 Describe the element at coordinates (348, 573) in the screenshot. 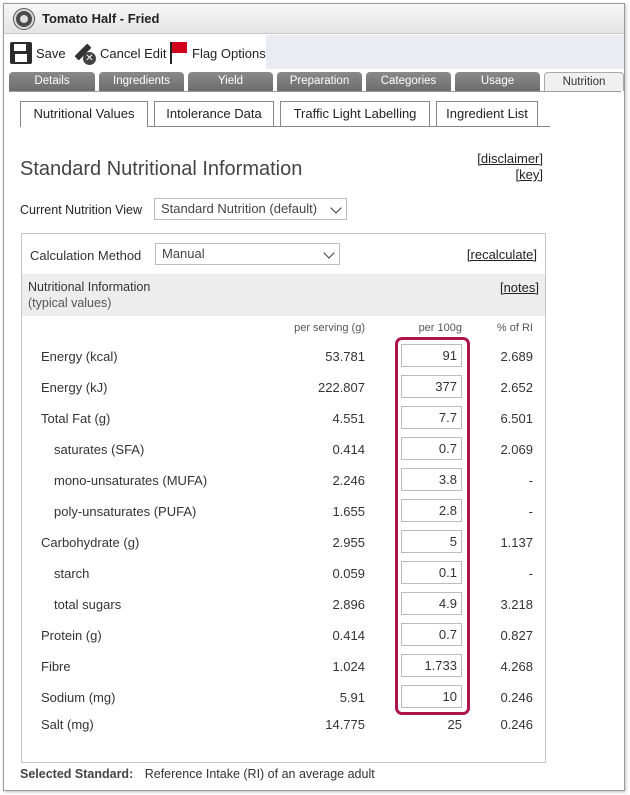

I see `row-per-serving: 0.059` at that location.